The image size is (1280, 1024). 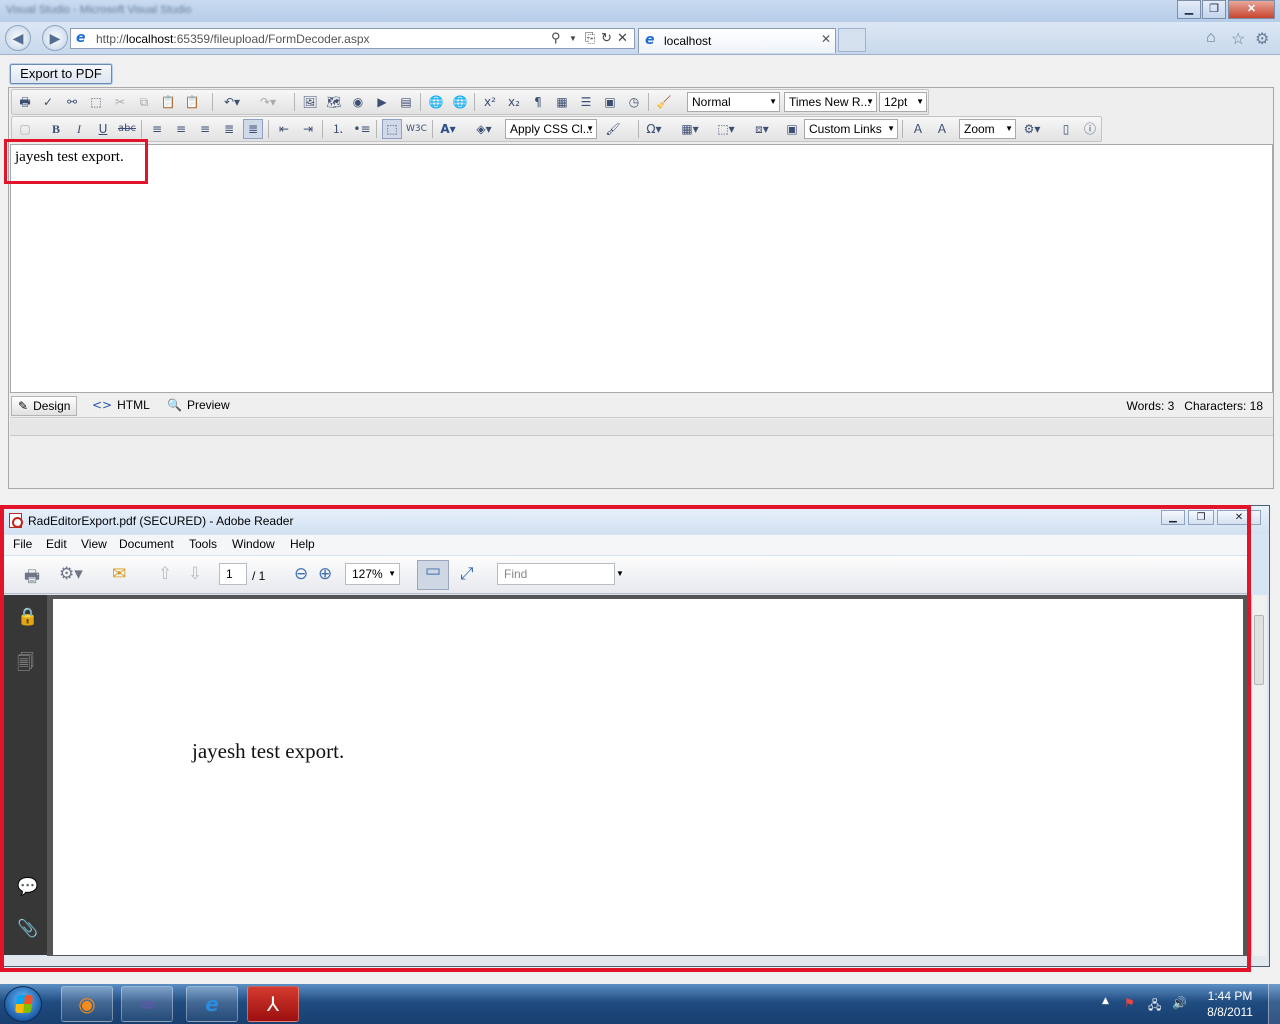 What do you see at coordinates (144, 102) in the screenshot?
I see `copy-icon: ⧉` at bounding box center [144, 102].